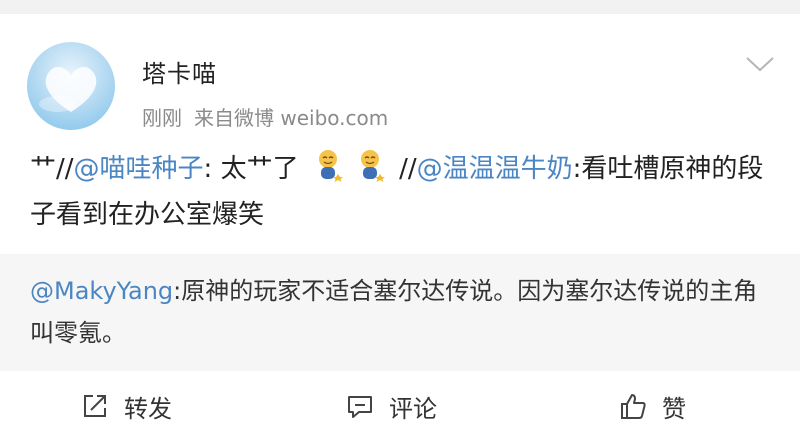 The height and width of the screenshot is (448, 800). What do you see at coordinates (403, 169) in the screenshot?
I see `post-text-segment: //` at bounding box center [403, 169].